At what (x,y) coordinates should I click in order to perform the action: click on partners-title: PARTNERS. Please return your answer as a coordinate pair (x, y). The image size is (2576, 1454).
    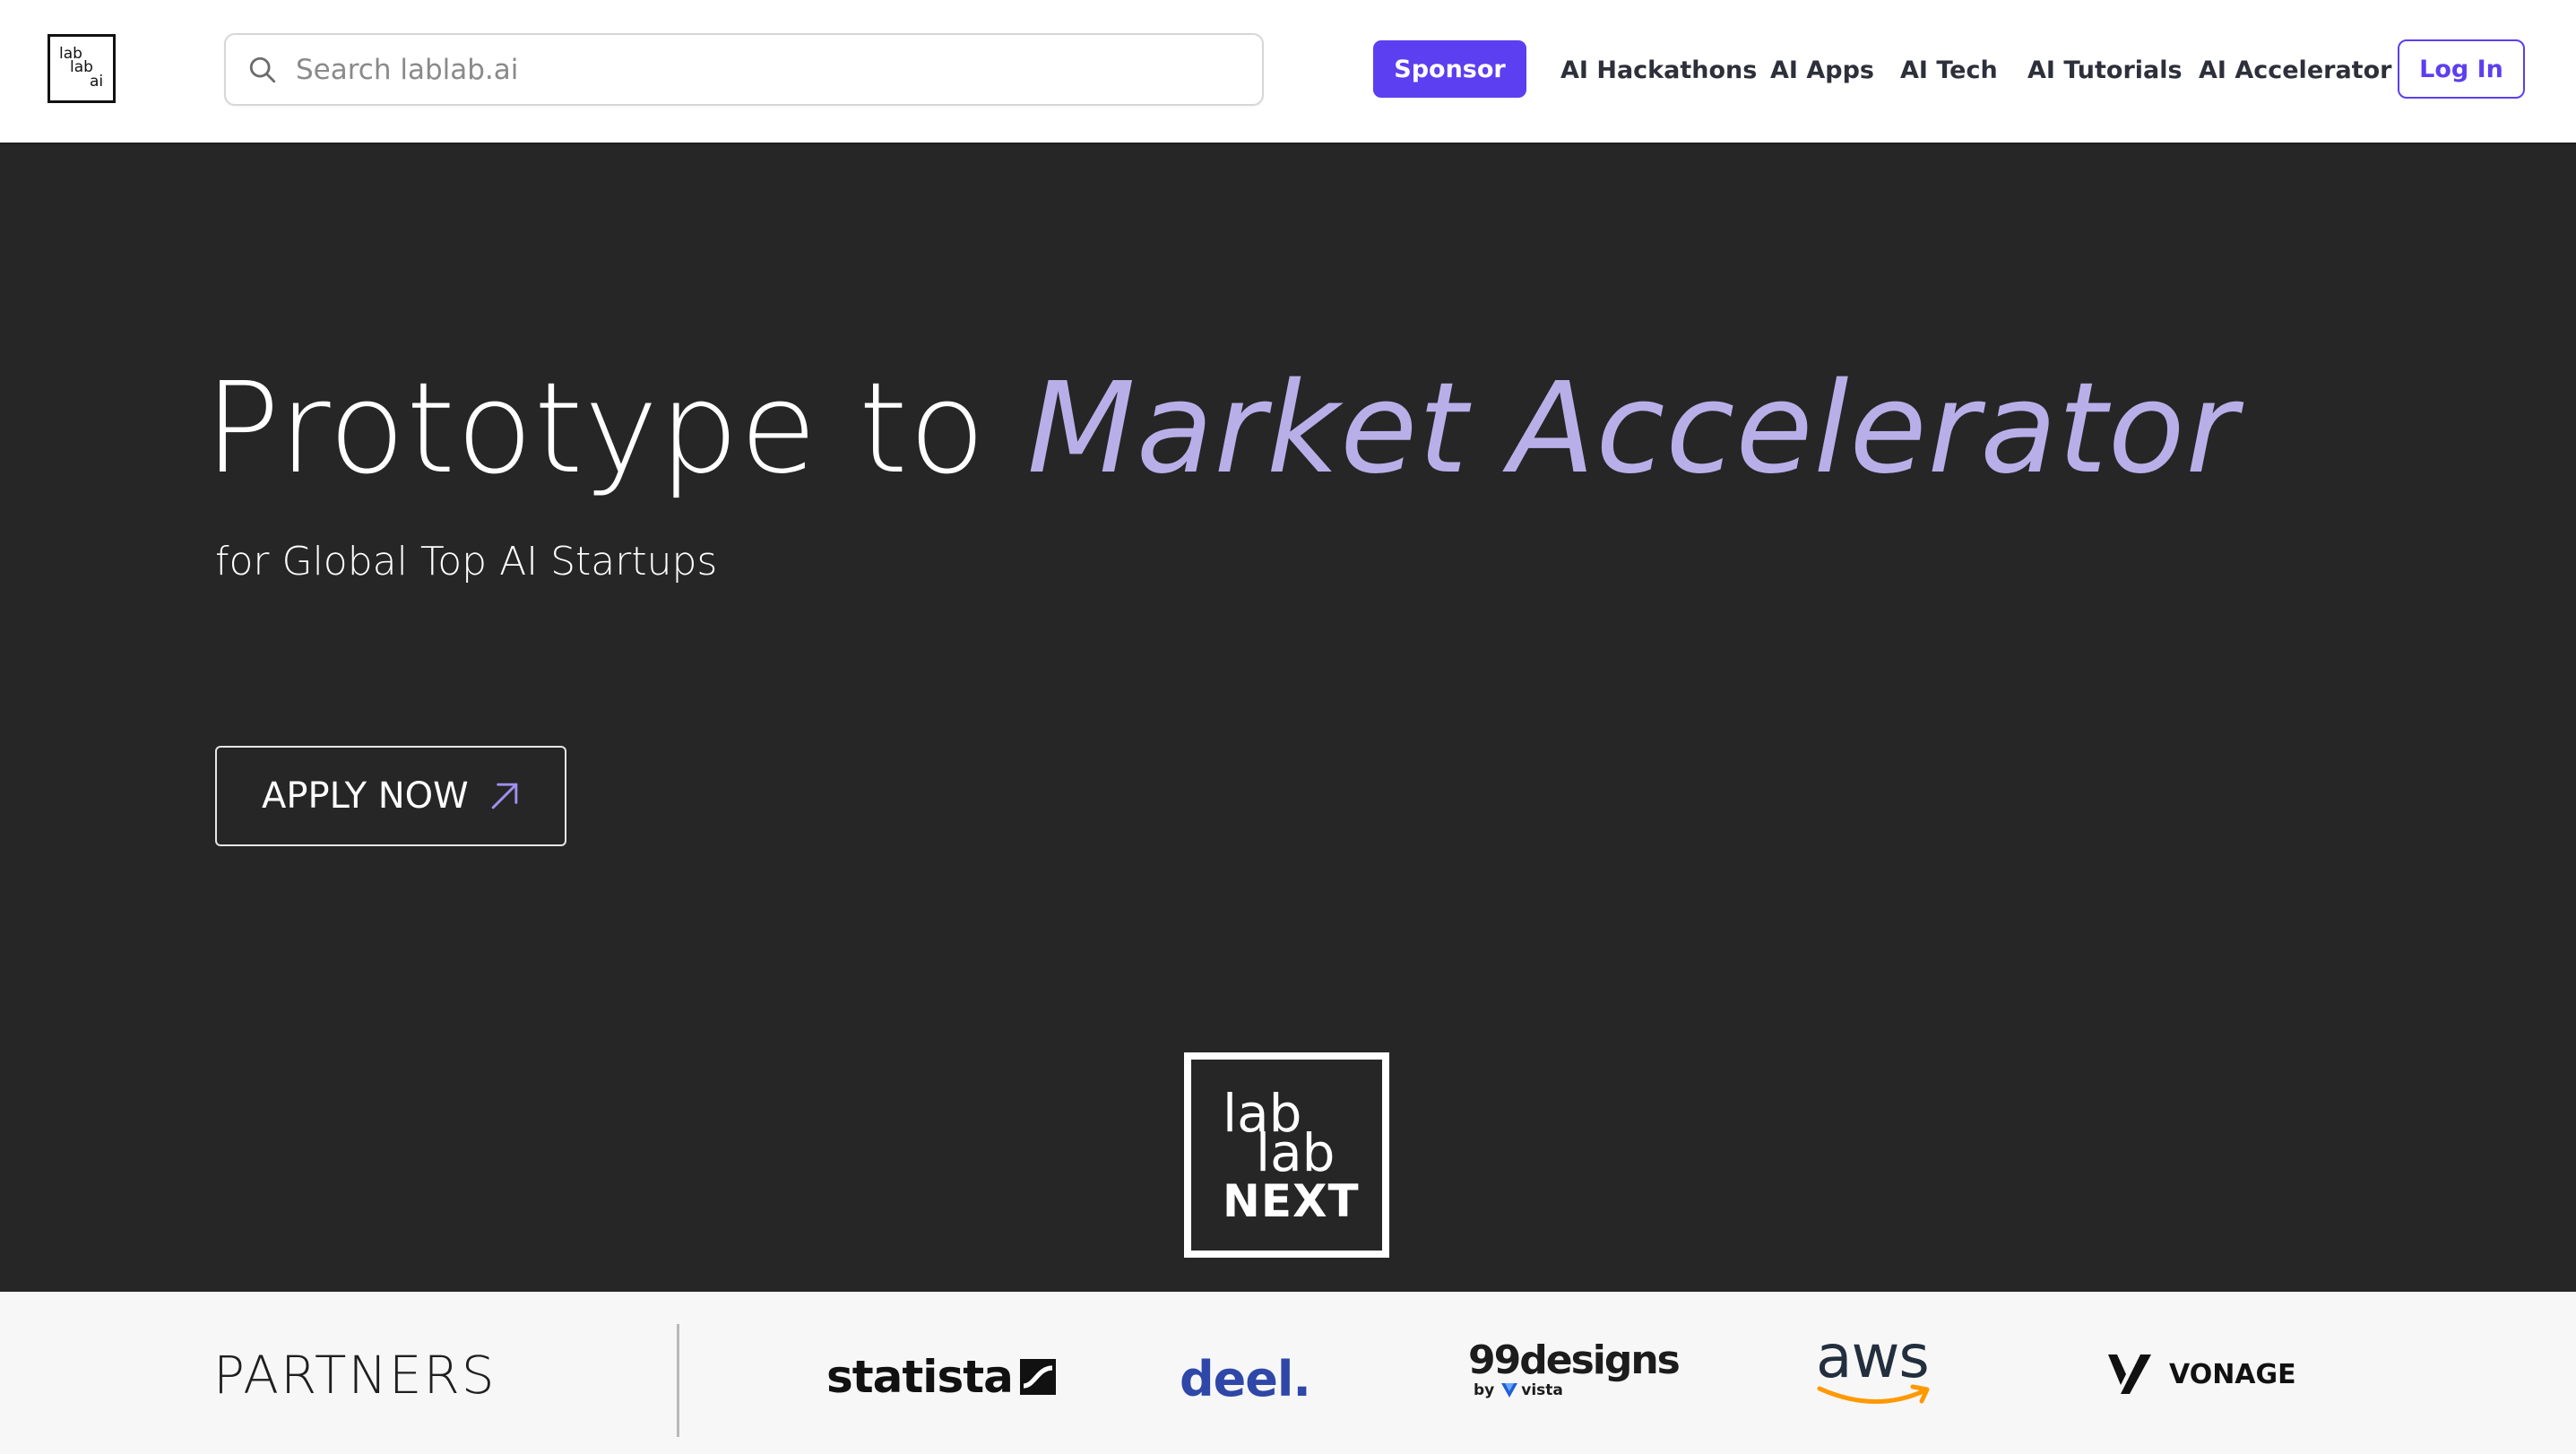
    Looking at the image, I should click on (355, 1375).